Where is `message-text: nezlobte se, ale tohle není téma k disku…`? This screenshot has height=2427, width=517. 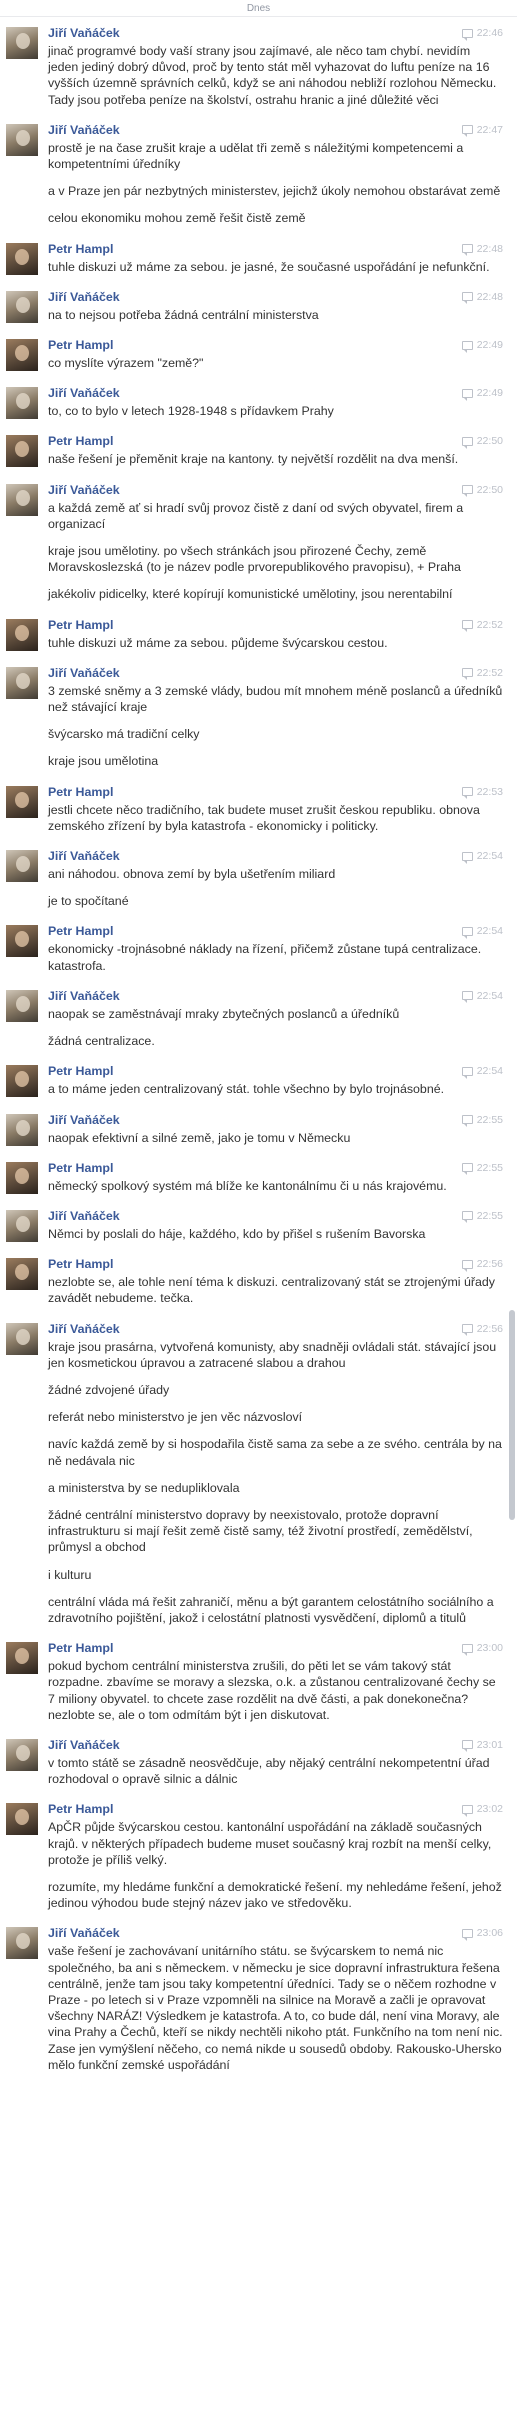
message-text: nezlobte se, ale tohle není téma k disku… is located at coordinates (271, 1290).